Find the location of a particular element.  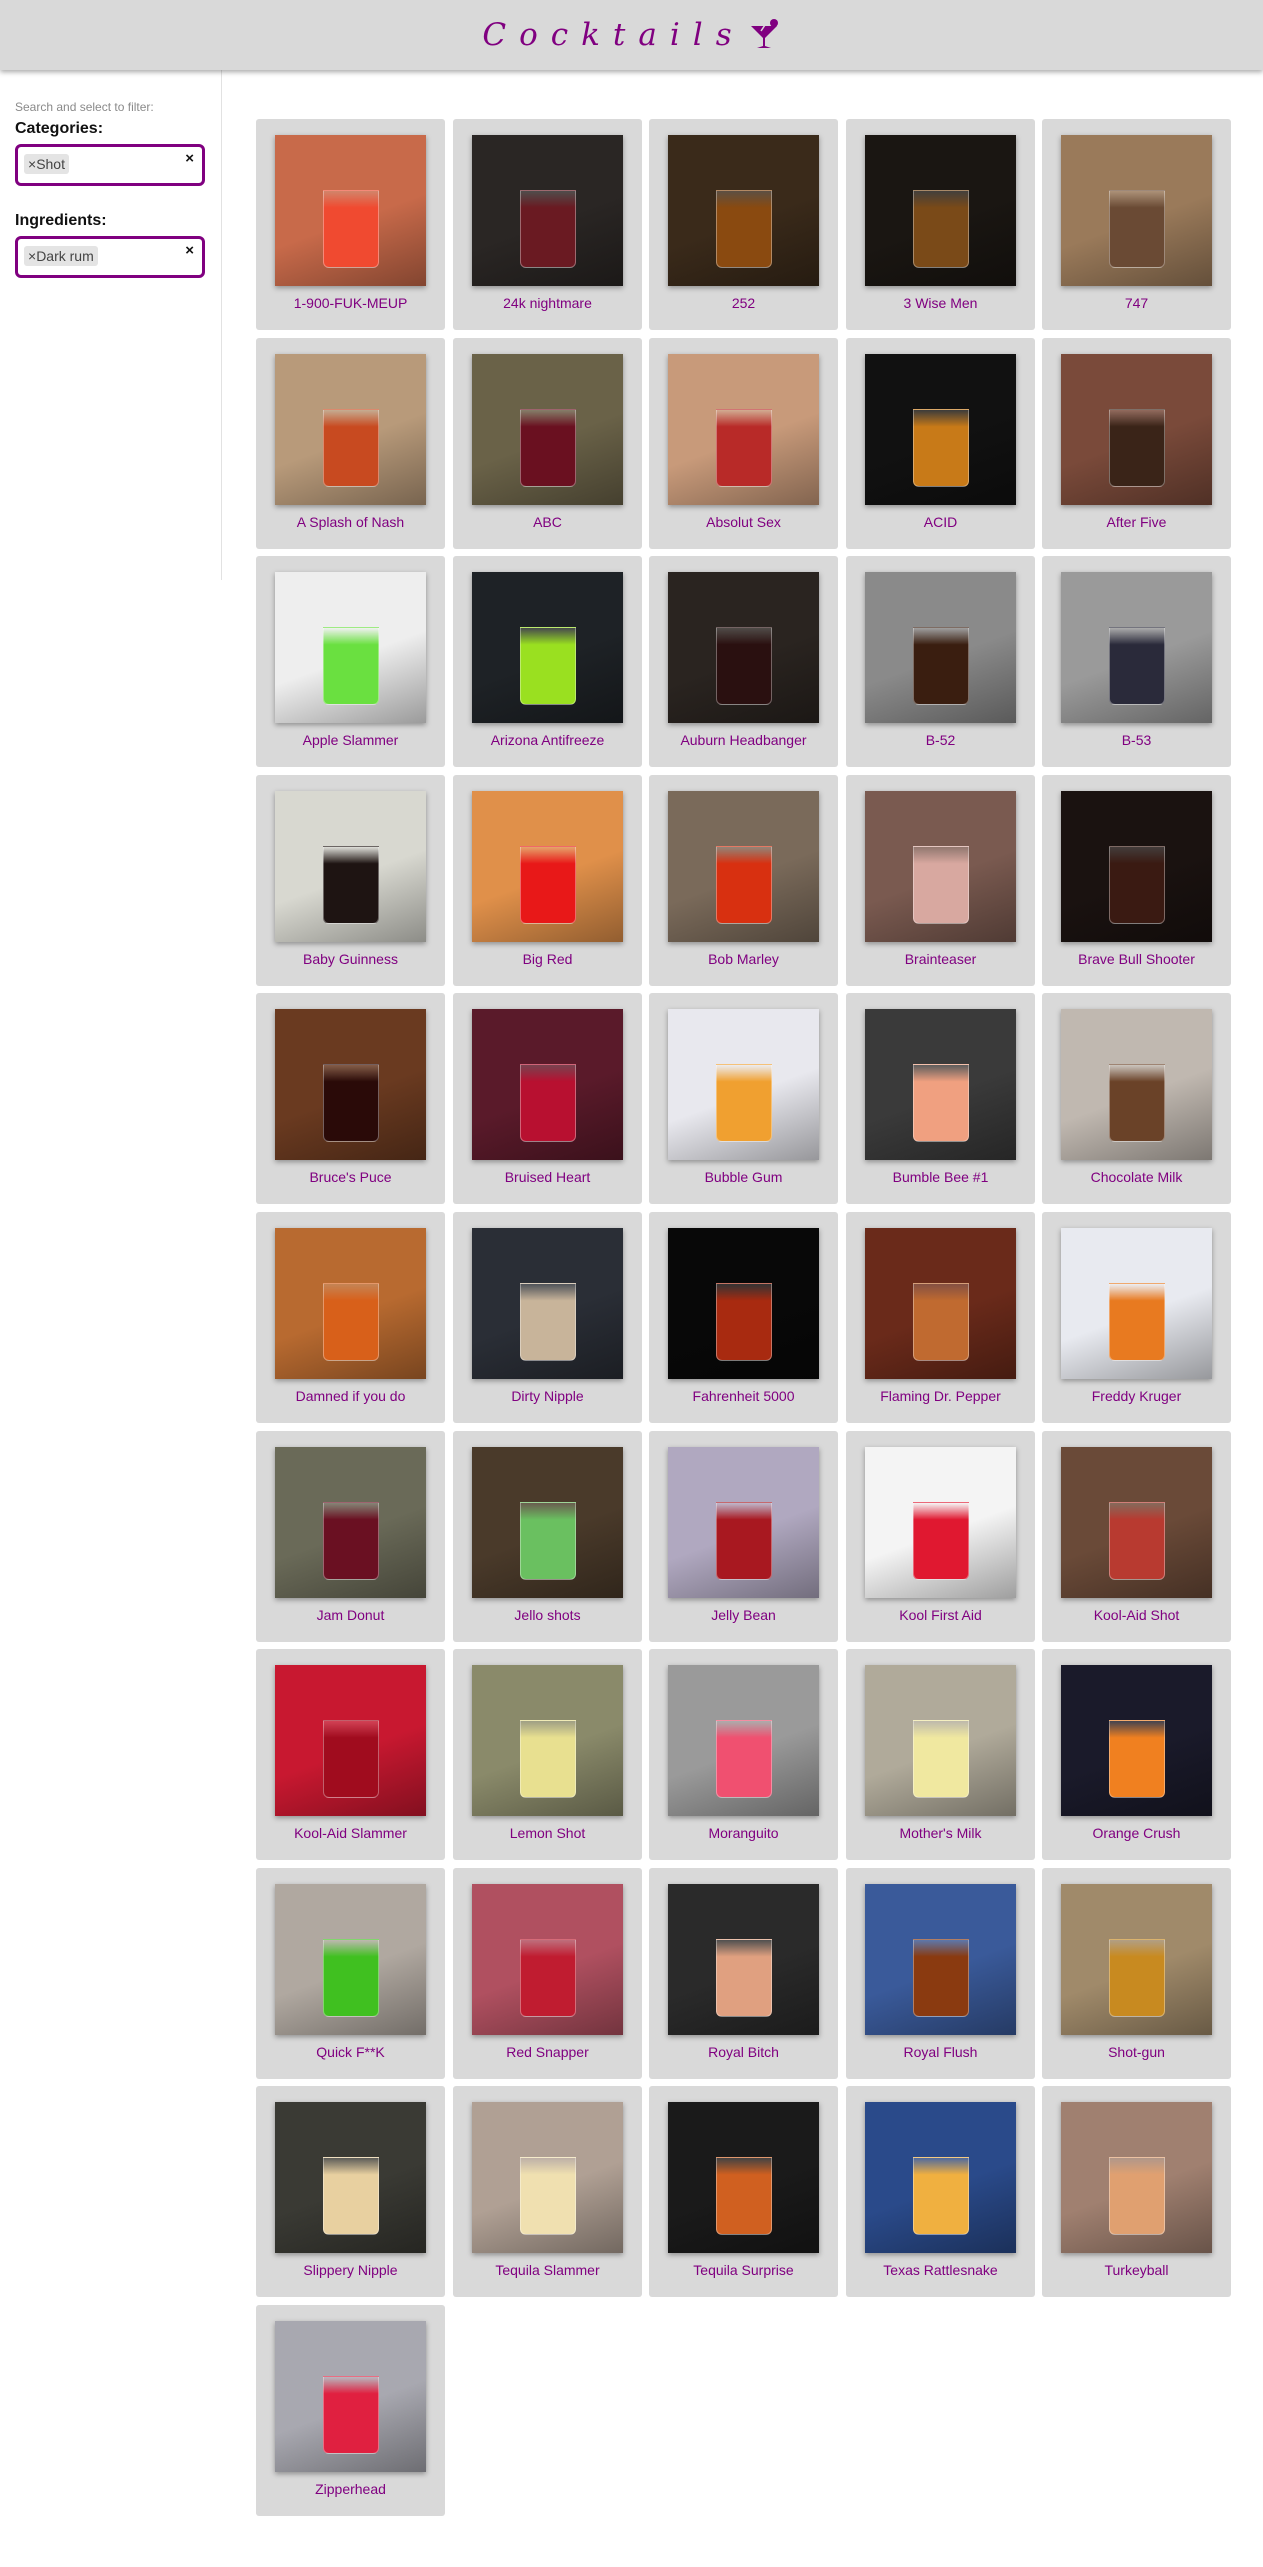

cocktail-card: Red Snapper is located at coordinates (547, 1973).